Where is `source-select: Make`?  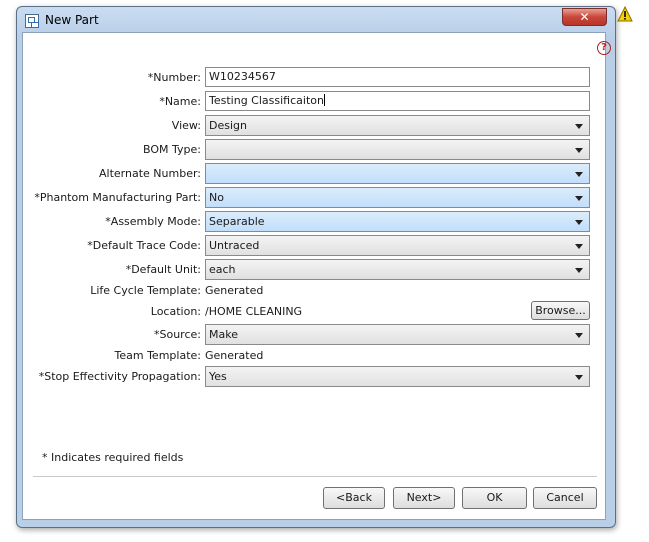
source-select: Make is located at coordinates (397, 334).